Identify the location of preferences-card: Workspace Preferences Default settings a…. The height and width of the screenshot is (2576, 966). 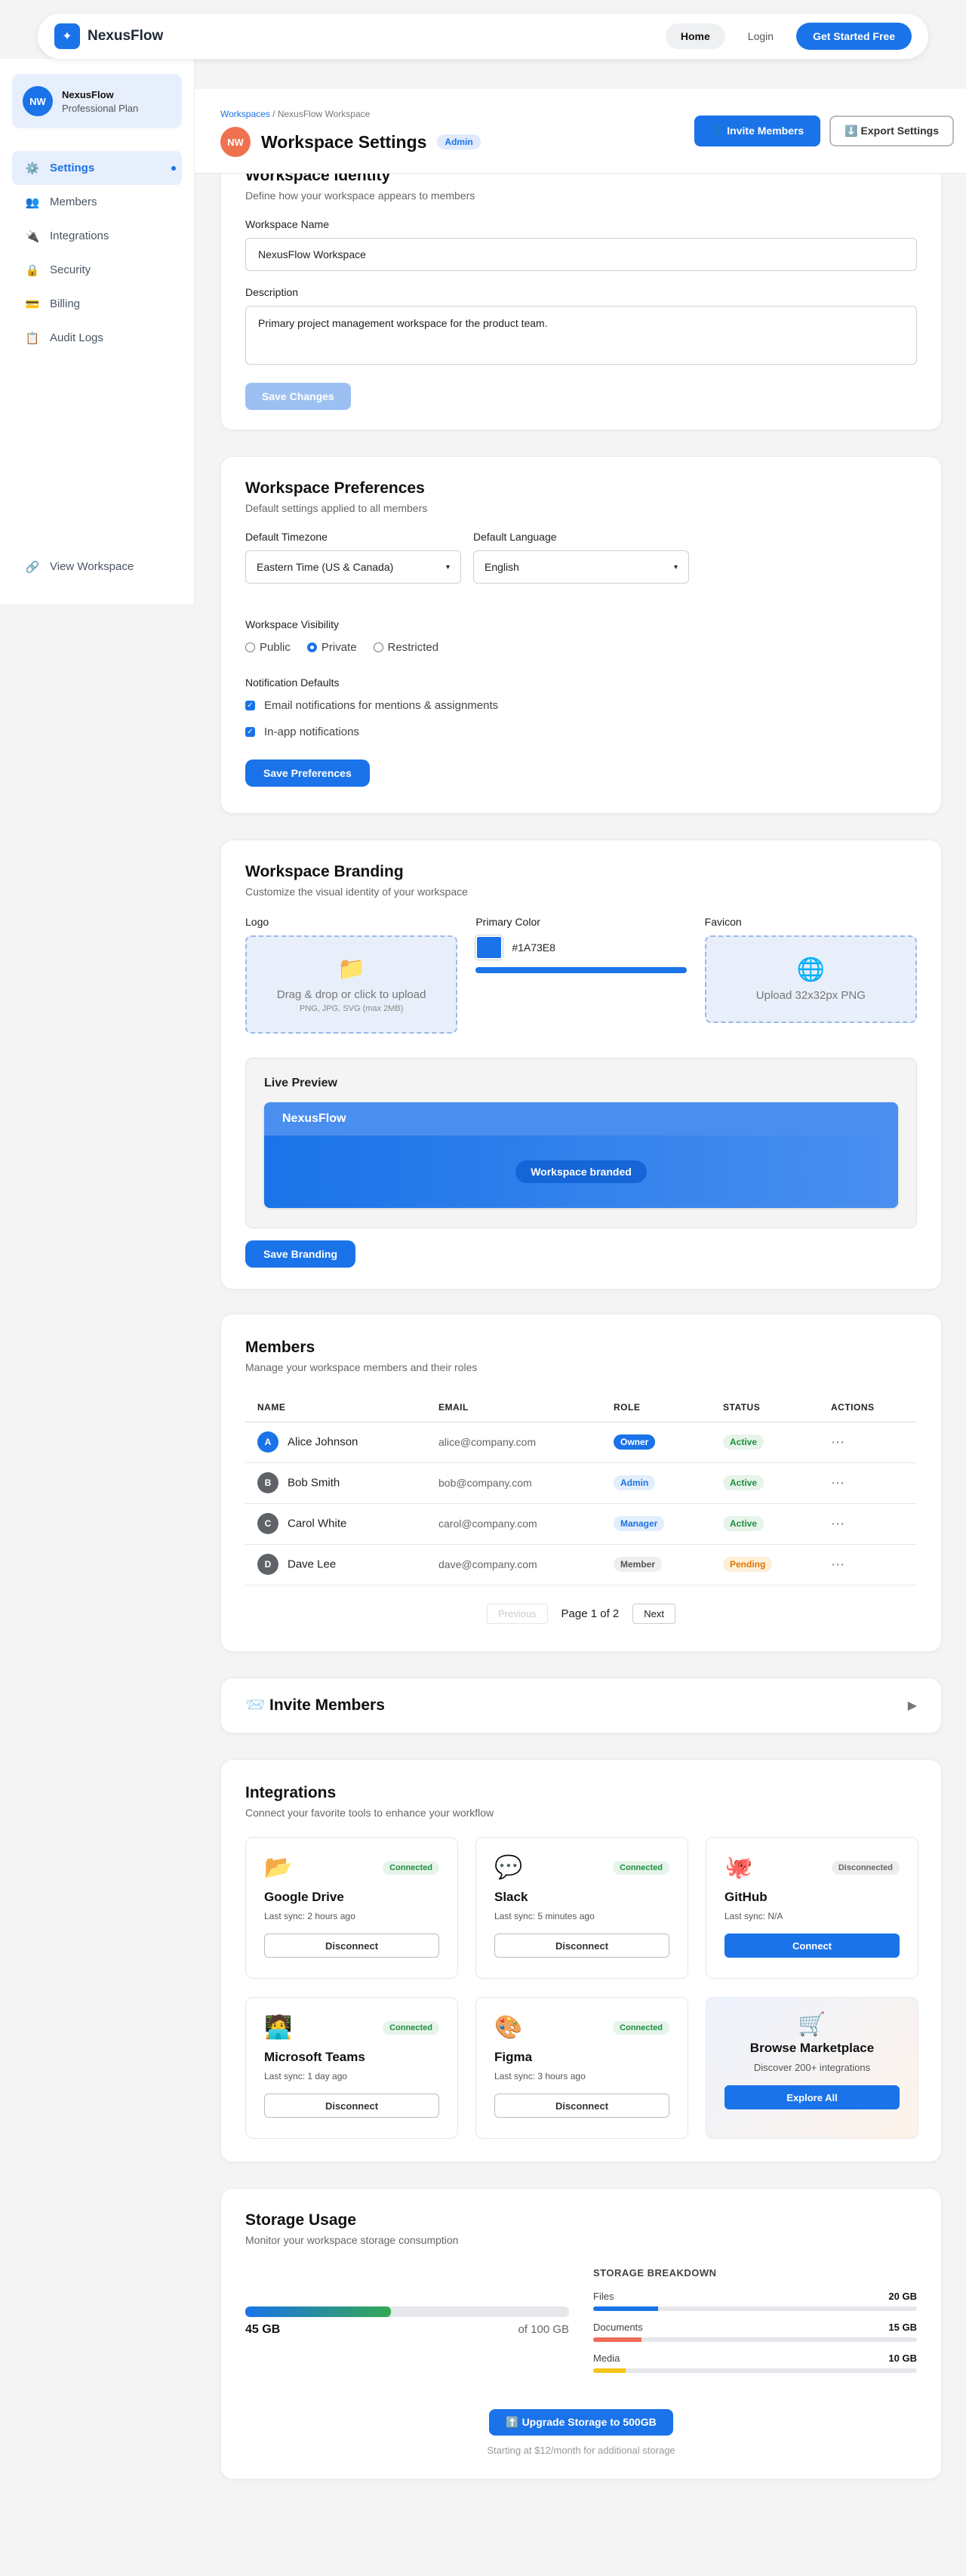
(581, 635).